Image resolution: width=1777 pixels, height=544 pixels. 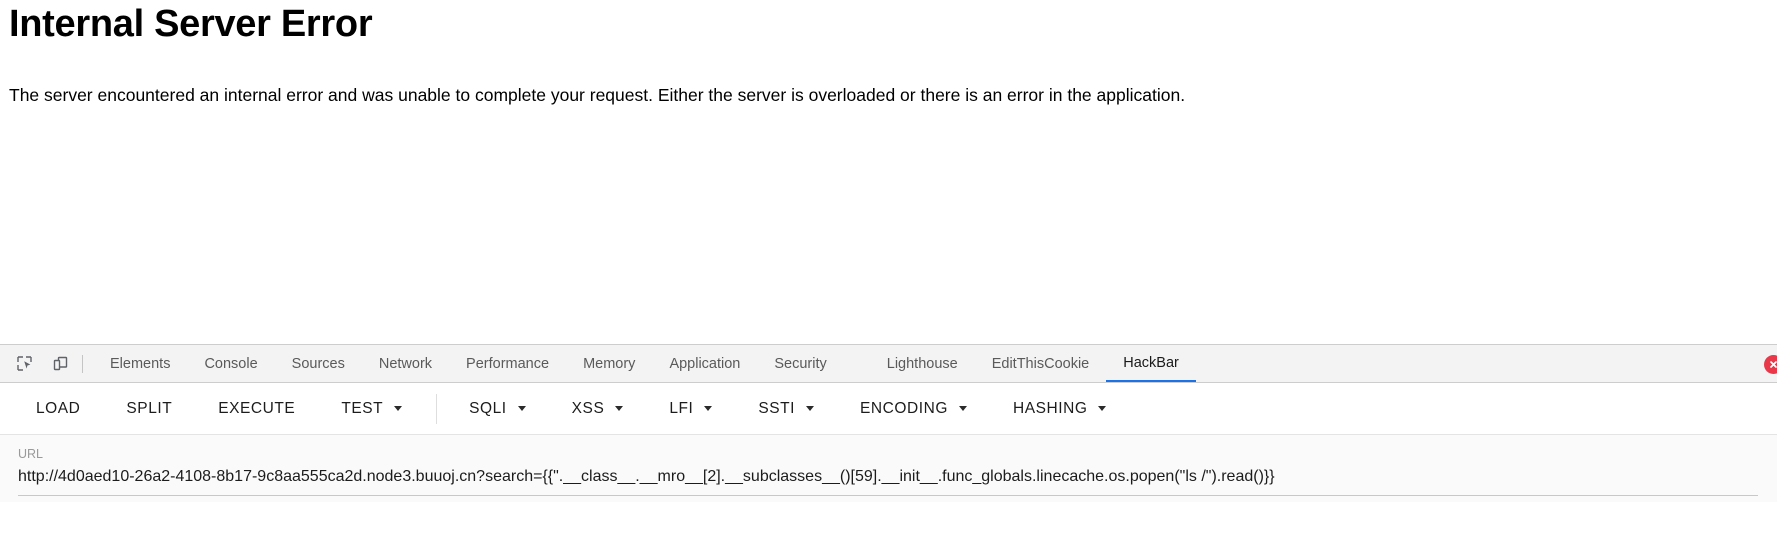 What do you see at coordinates (31, 454) in the screenshot?
I see `url-field-label: URL` at bounding box center [31, 454].